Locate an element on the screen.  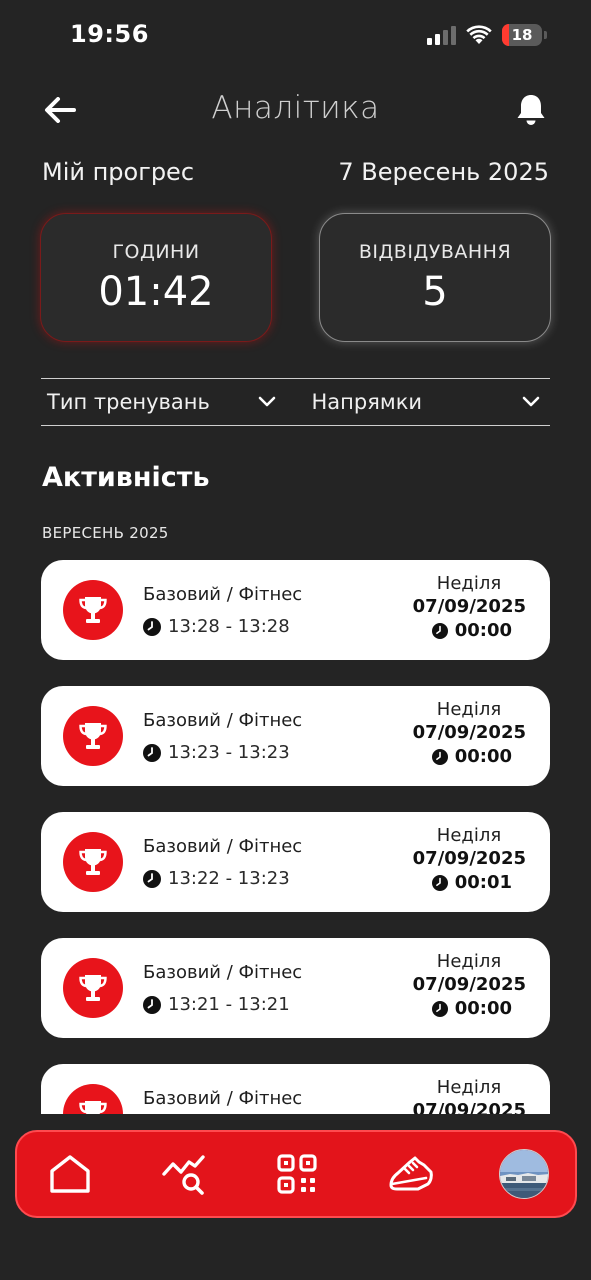
visits-card: ВІДВІДУВАННЯ 5 is located at coordinates (435, 277).